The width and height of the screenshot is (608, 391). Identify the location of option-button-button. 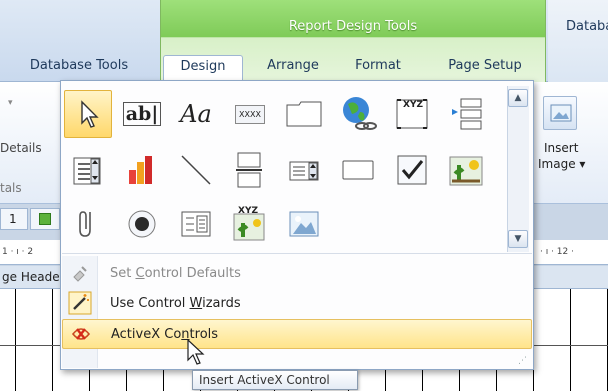
(142, 224).